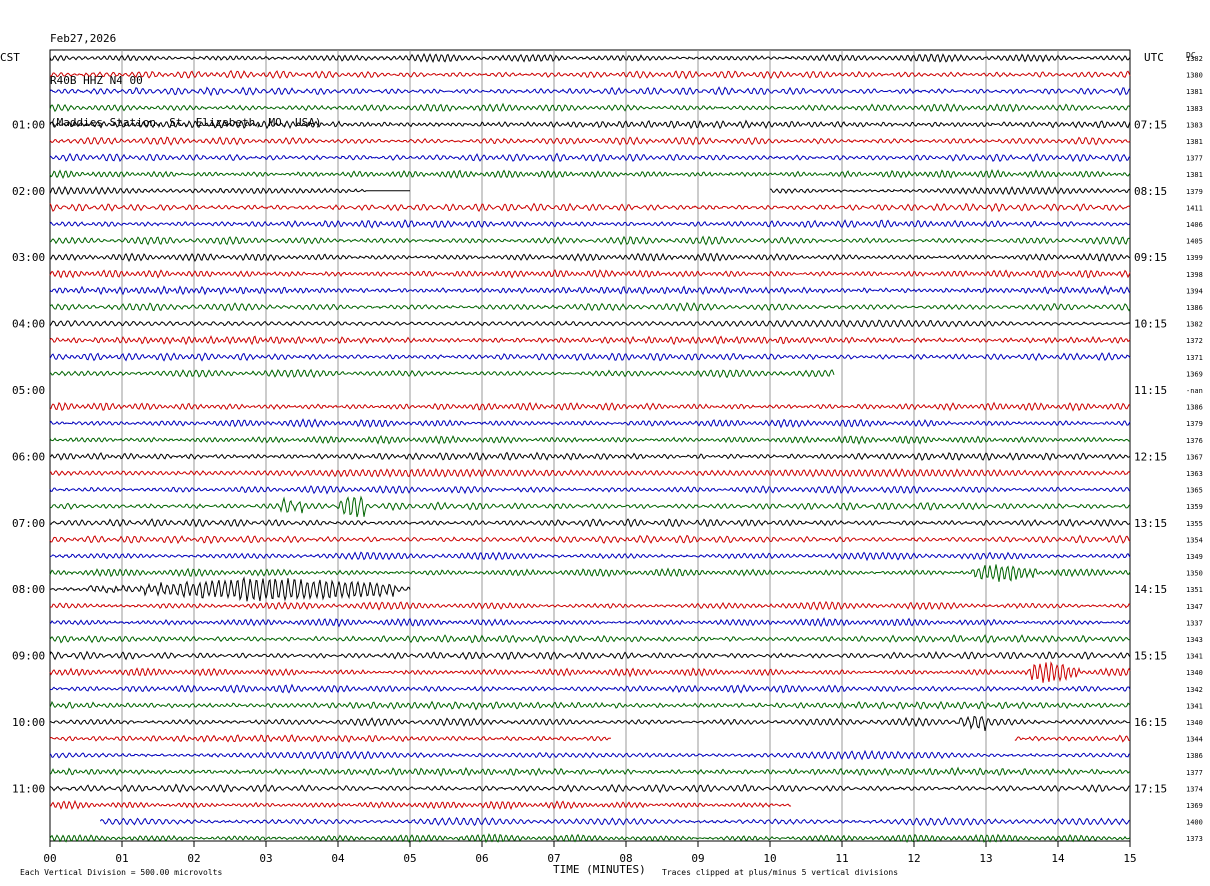  Describe the element at coordinates (769, 858) in the screenshot. I see `x-tick-label: 10` at that location.